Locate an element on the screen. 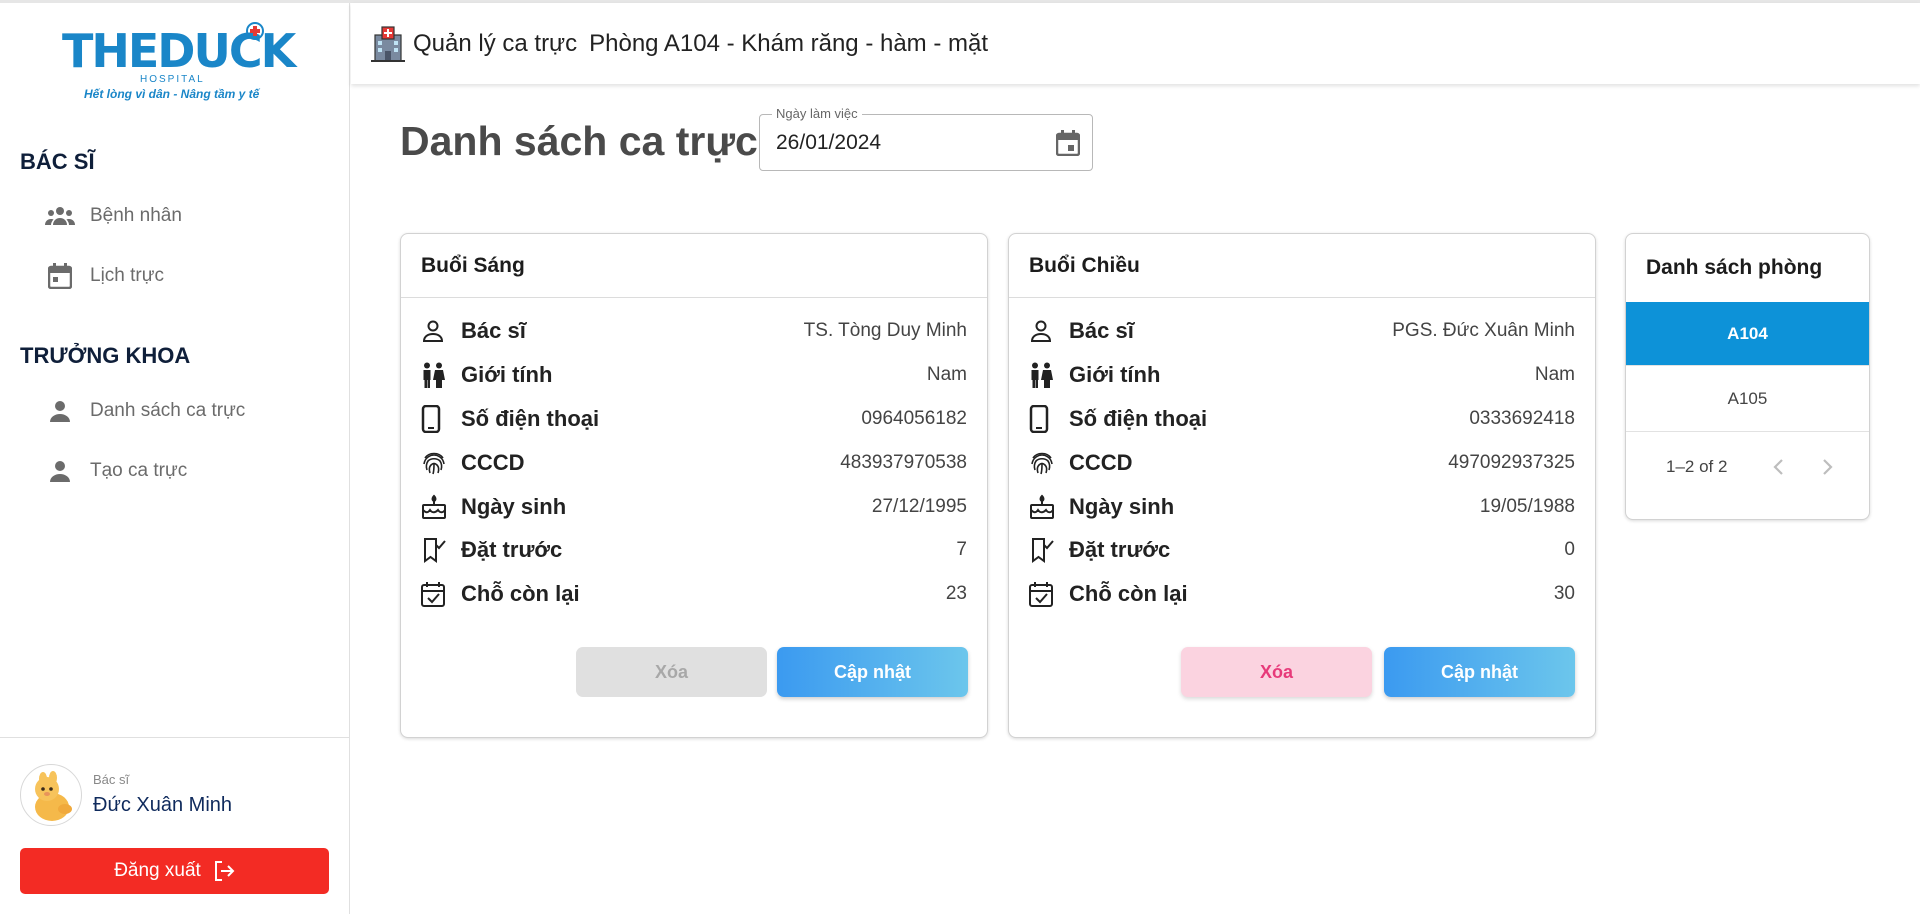 This screenshot has height=914, width=1920. user-name: Đức Xuân Minh is located at coordinates (163, 805).